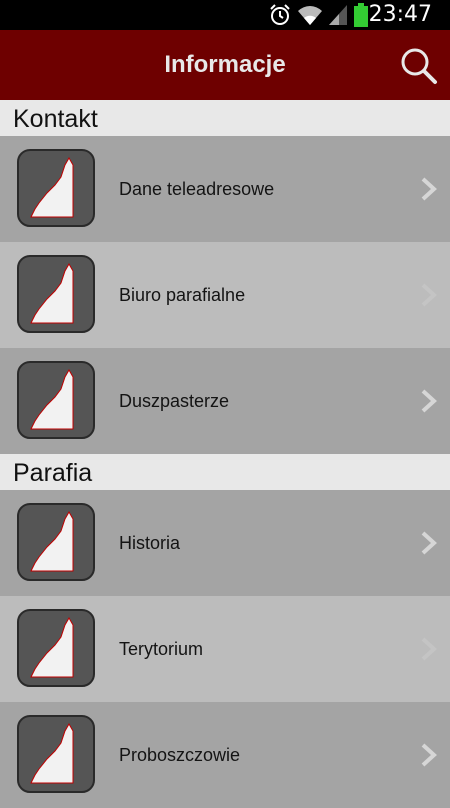 The image size is (450, 808). Describe the element at coordinates (310, 15) in the screenshot. I see `wifi-icon` at that location.